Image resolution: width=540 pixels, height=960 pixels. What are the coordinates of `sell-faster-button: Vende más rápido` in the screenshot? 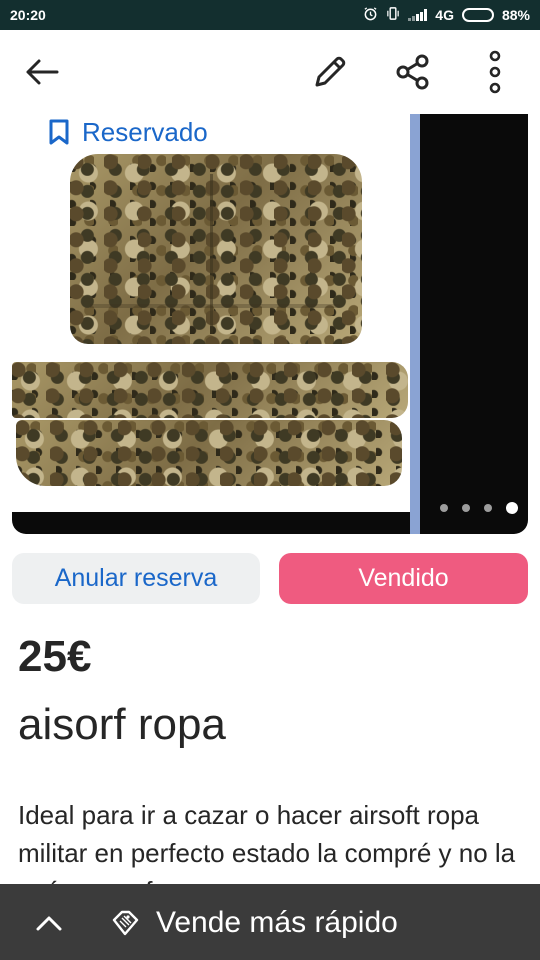 It's located at (254, 923).